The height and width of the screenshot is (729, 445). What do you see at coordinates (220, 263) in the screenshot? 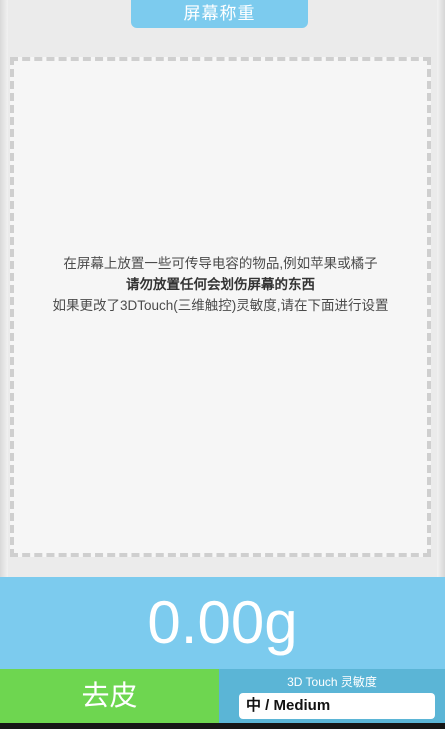
I see `instruction-line-1: 在屏幕上放置一些可传导电容的物品,例如苹果或橘子` at bounding box center [220, 263].